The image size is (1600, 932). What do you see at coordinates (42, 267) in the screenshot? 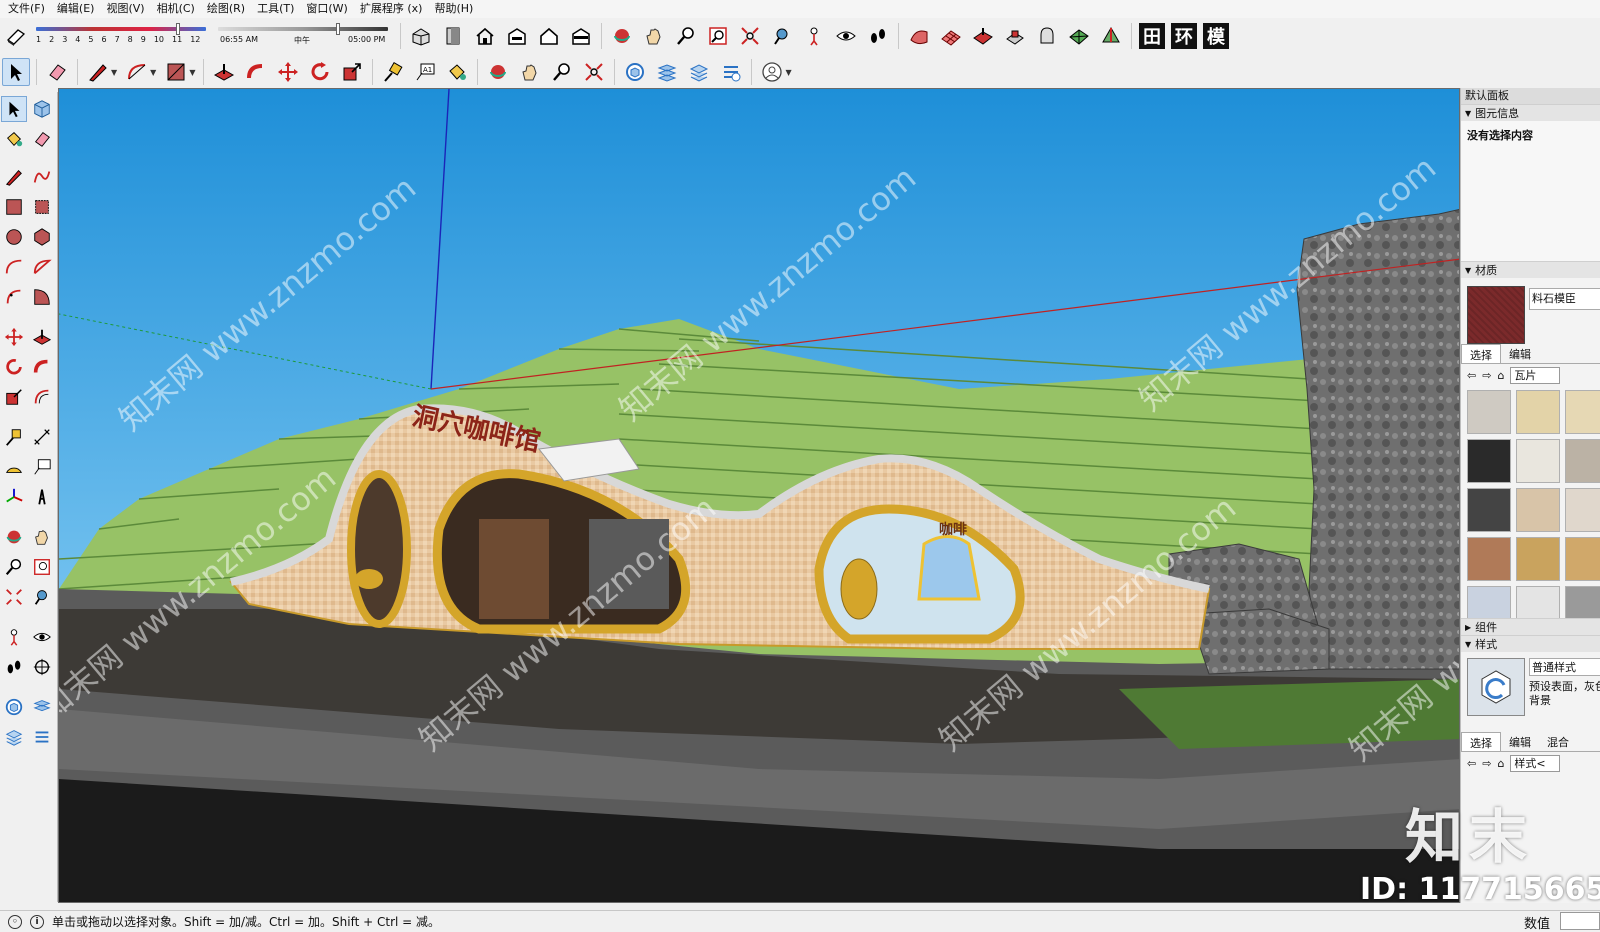
I see `two-point-arc-tool` at bounding box center [42, 267].